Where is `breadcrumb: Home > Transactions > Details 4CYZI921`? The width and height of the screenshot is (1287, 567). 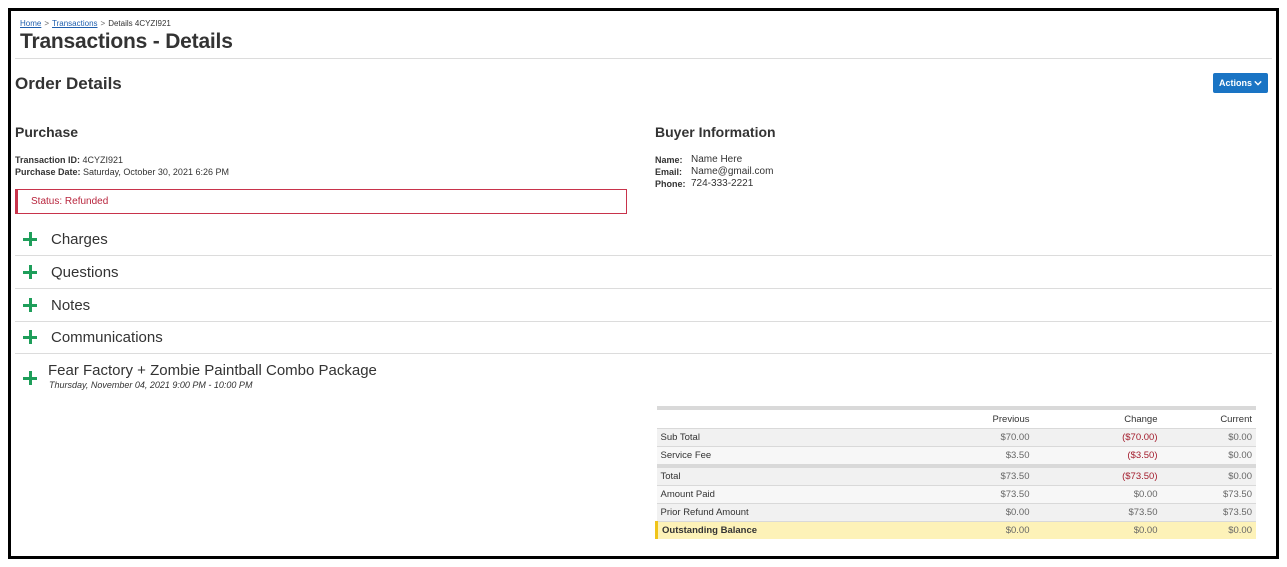
breadcrumb: Home > Transactions > Details 4CYZI921 is located at coordinates (95, 23).